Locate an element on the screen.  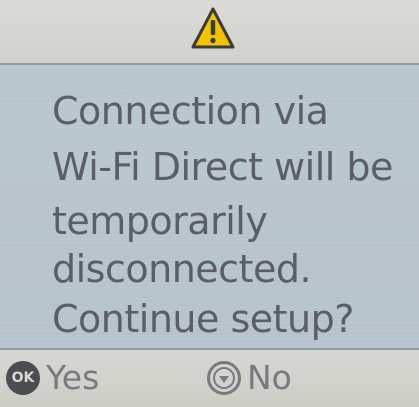
dialog-footer: OK Yes No is located at coordinates (209, 377).